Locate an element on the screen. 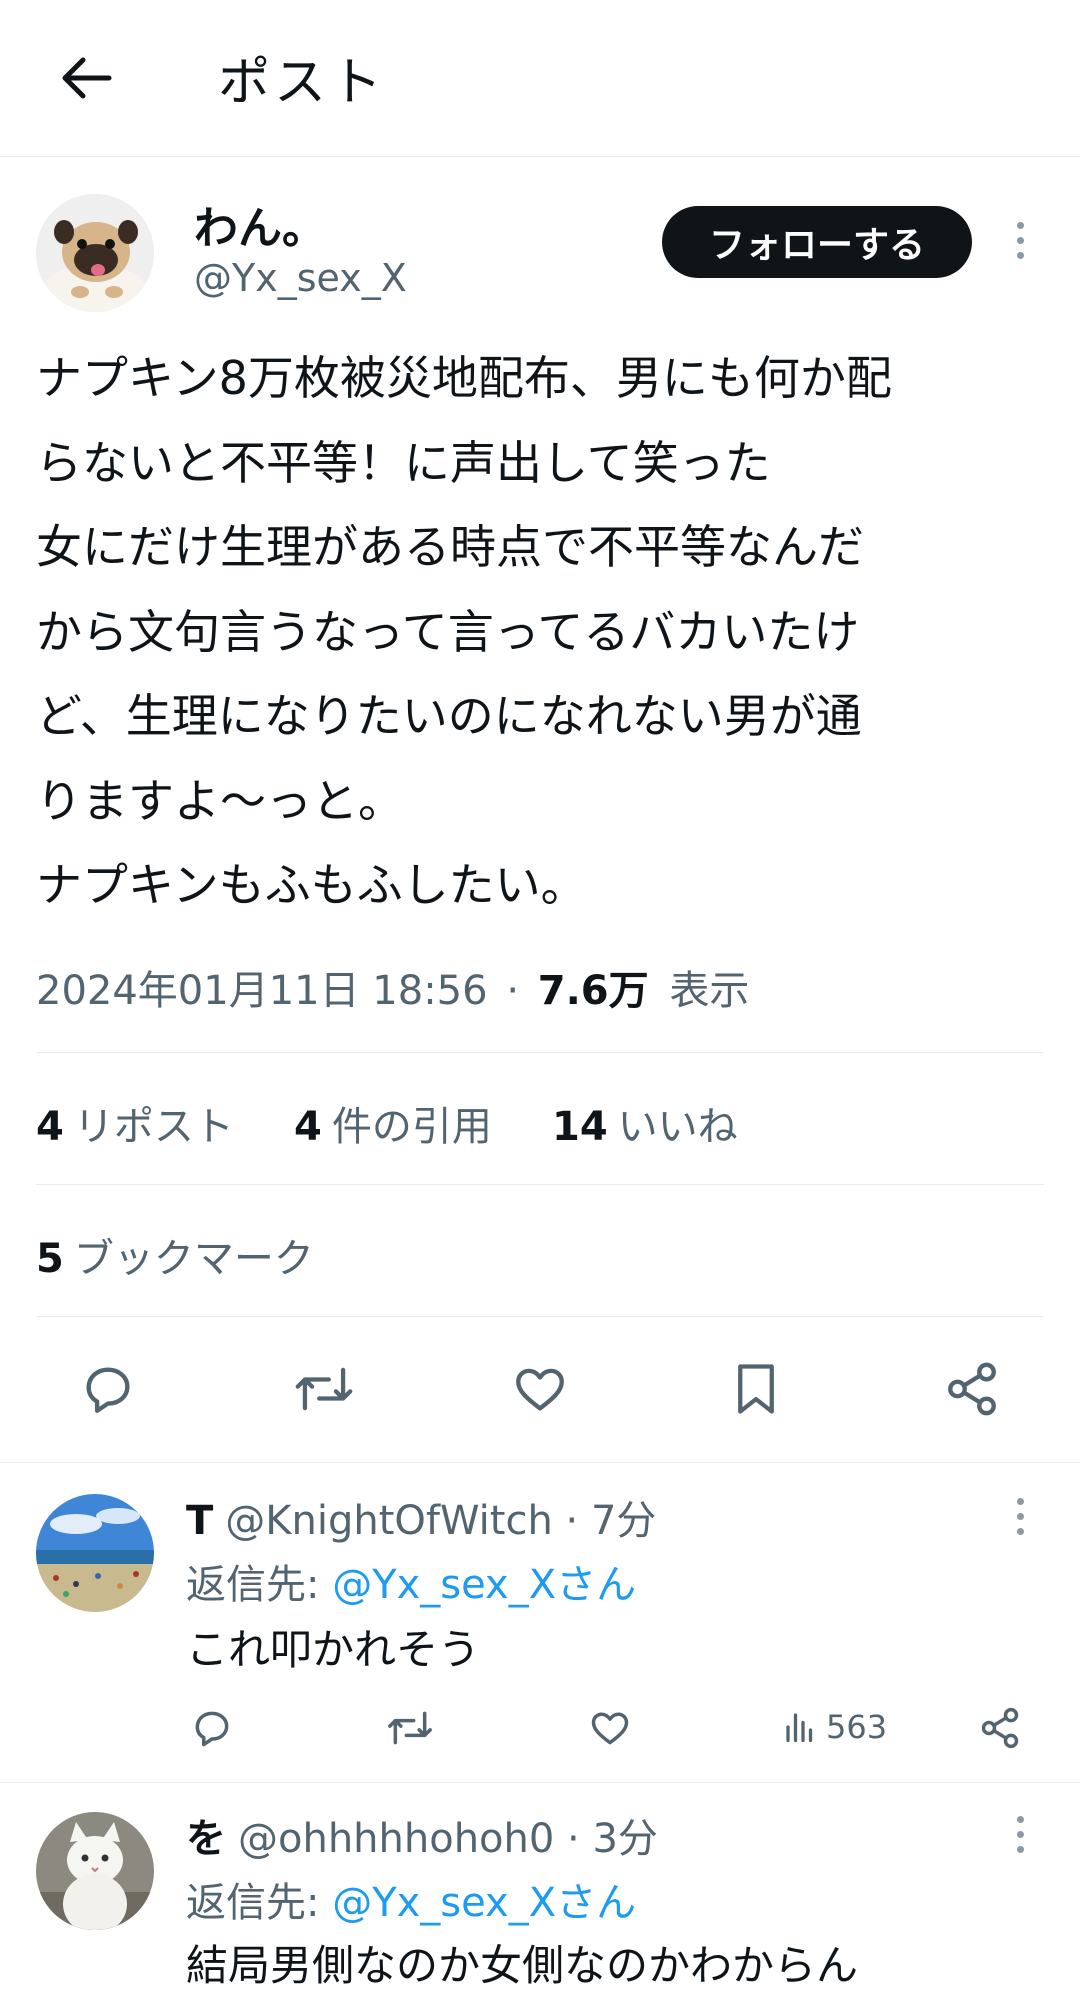 The height and width of the screenshot is (1993, 1080). back-button is located at coordinates (85, 78).